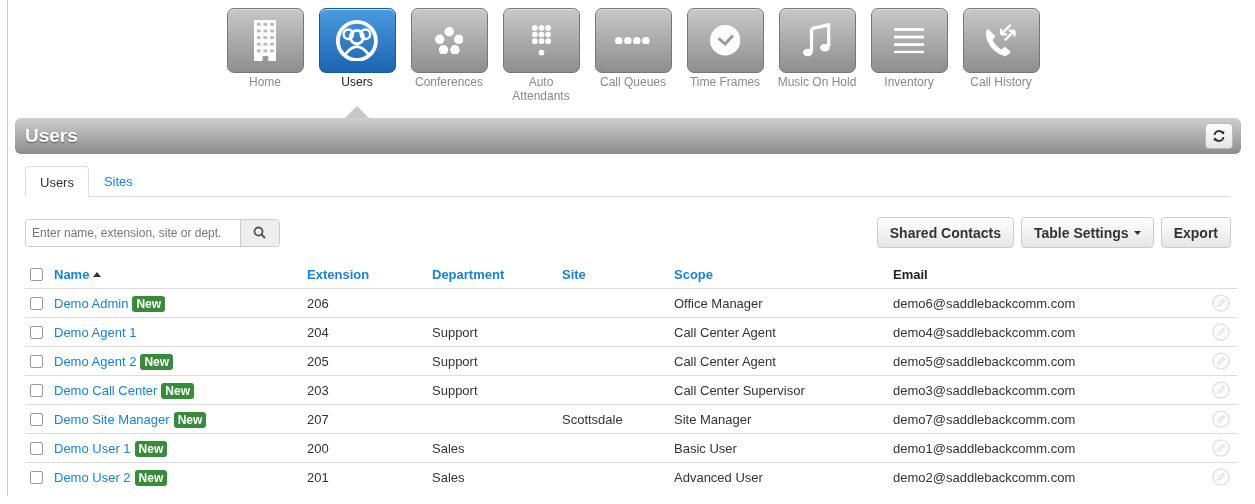 This screenshot has width=1255, height=504. What do you see at coordinates (541, 89) in the screenshot?
I see `nav-label: Auto Attendants` at bounding box center [541, 89].